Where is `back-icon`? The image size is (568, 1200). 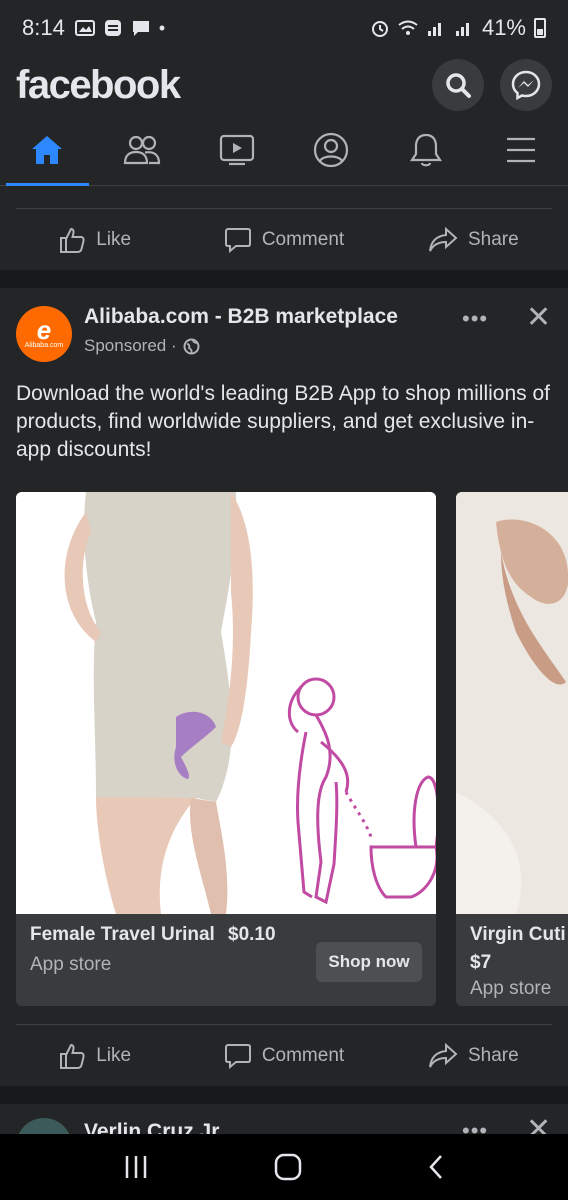 back-icon is located at coordinates (436, 1167).